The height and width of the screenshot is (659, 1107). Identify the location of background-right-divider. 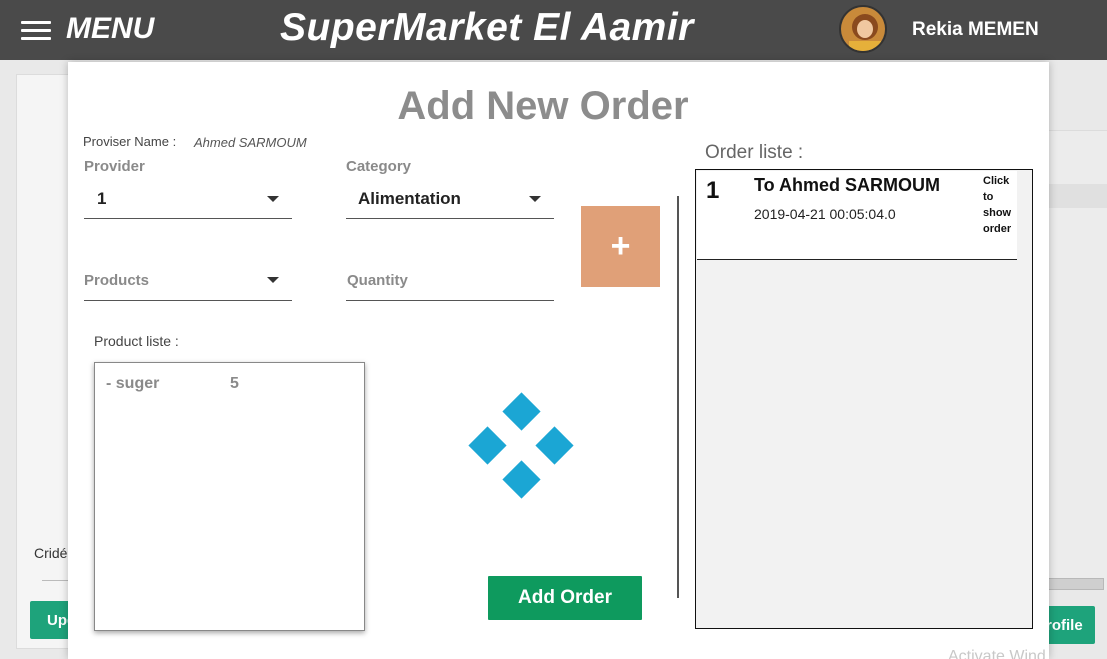
(1077, 130).